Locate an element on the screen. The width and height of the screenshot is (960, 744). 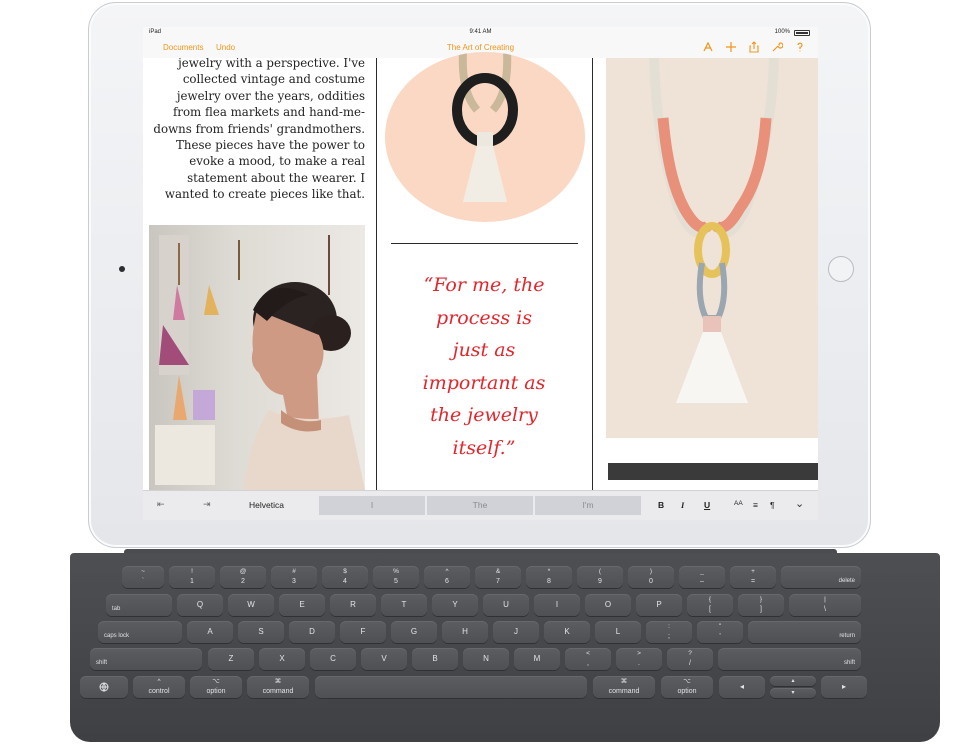
wrench-icon is located at coordinates (776, 47).